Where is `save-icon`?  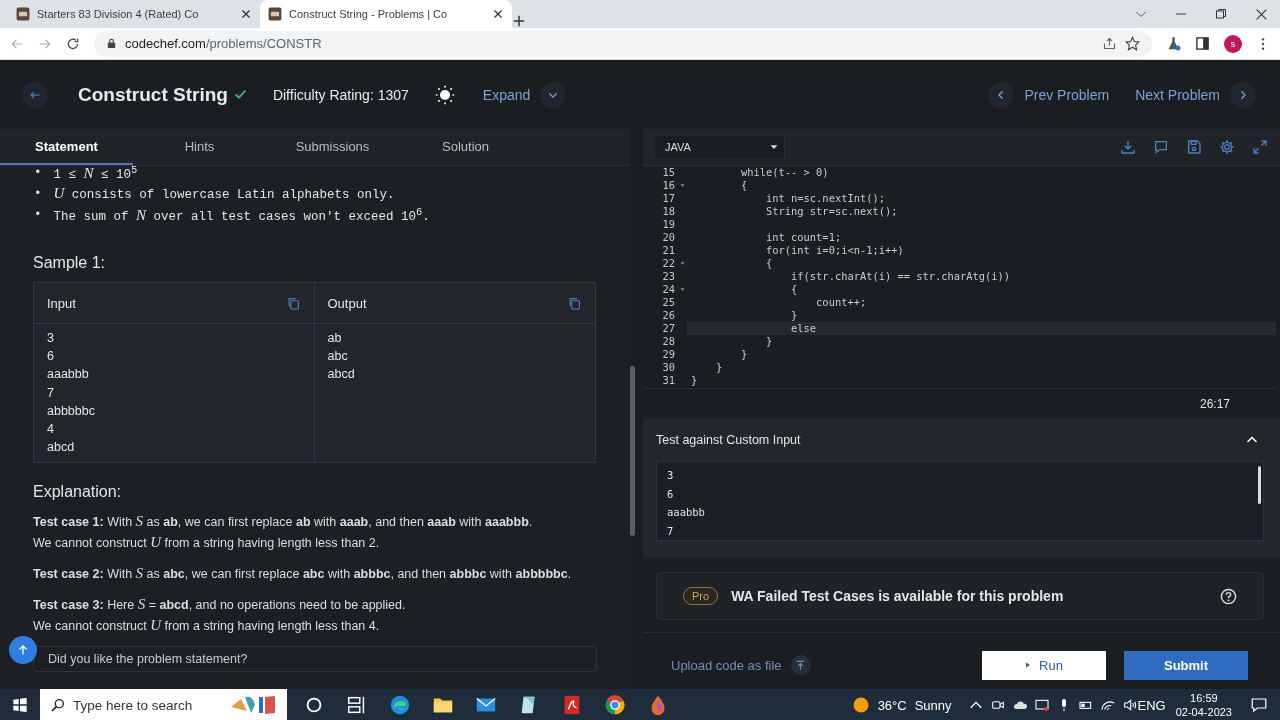 save-icon is located at coordinates (1194, 147).